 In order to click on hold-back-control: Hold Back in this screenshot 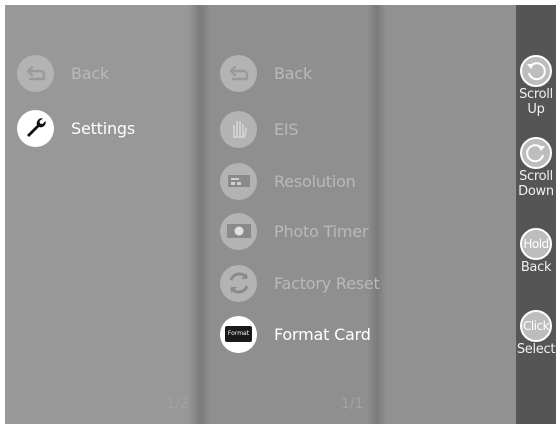, I will do `click(535, 251)`.